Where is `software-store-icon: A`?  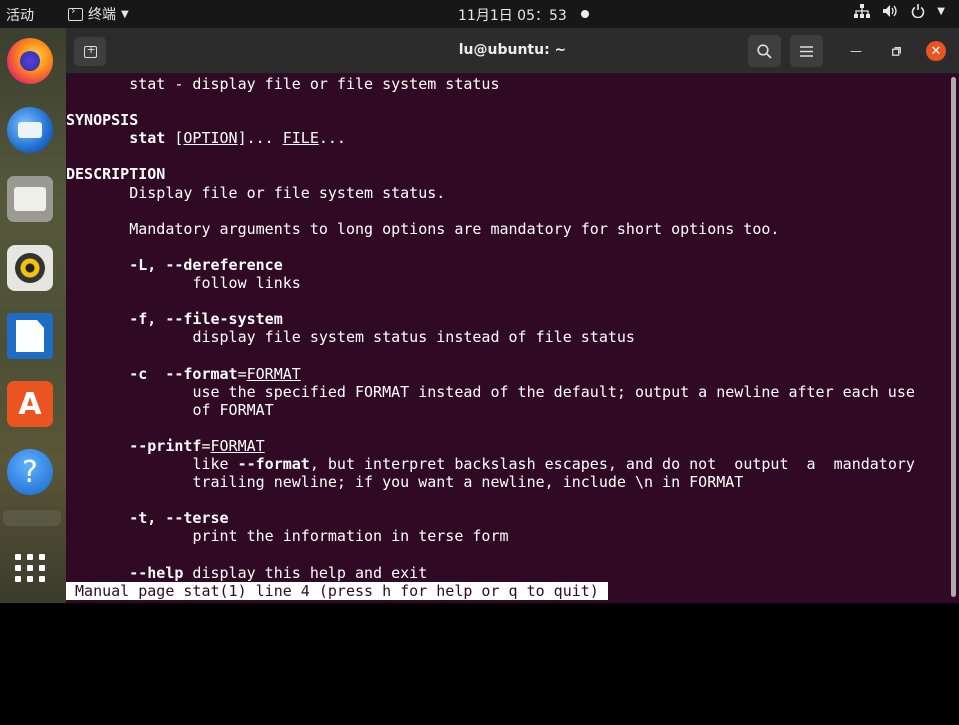 software-store-icon: A is located at coordinates (30, 404).